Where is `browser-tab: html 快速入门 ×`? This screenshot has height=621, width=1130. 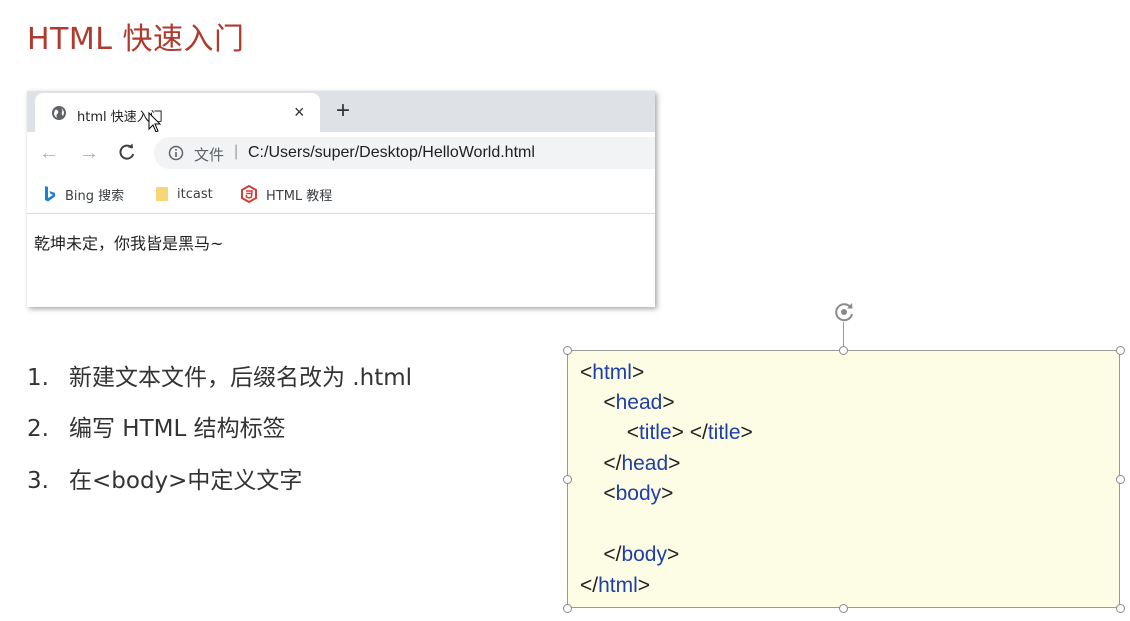 browser-tab: html 快速入门 × is located at coordinates (177, 112).